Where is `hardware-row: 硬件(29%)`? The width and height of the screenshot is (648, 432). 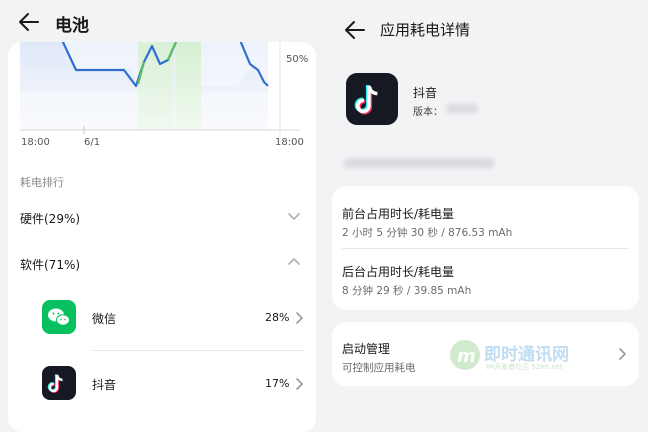 hardware-row: 硬件(29%) is located at coordinates (162, 218).